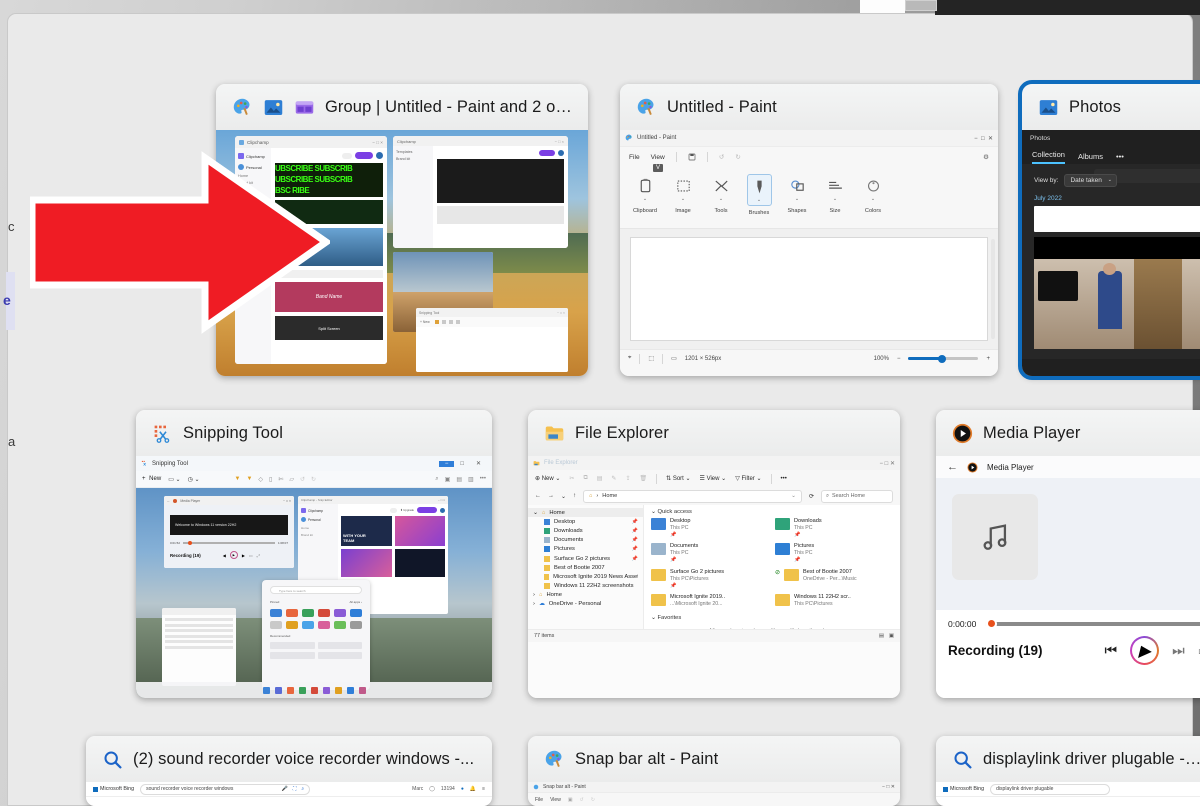  What do you see at coordinates (585, 576) in the screenshot?
I see `sidebar-item-microsoft-ignite-2019: Microsoft Ignite 2019 News Assets_Un` at bounding box center [585, 576].